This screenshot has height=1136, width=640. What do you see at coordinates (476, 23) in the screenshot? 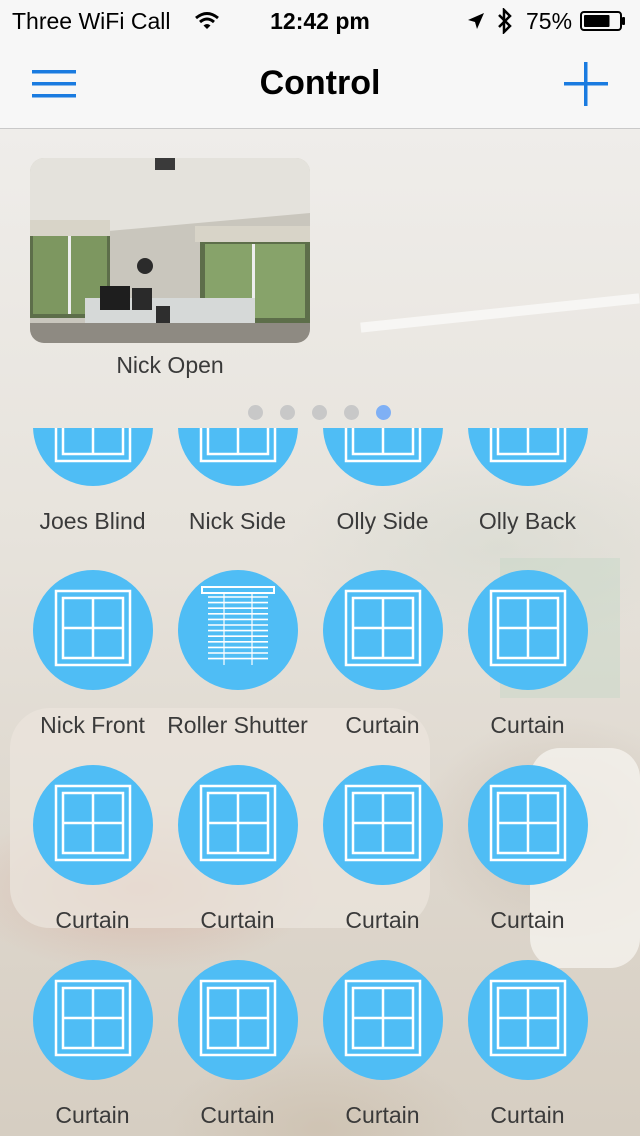
I see `location-arrow-icon` at bounding box center [476, 23].